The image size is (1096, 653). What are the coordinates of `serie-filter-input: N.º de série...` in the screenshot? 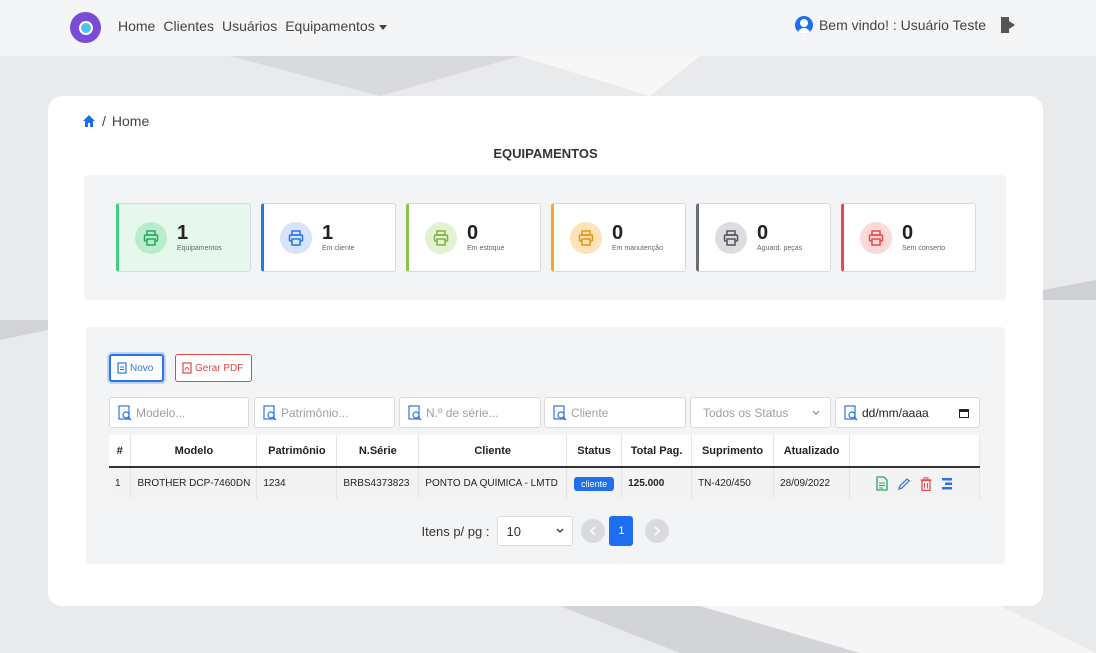 It's located at (470, 412).